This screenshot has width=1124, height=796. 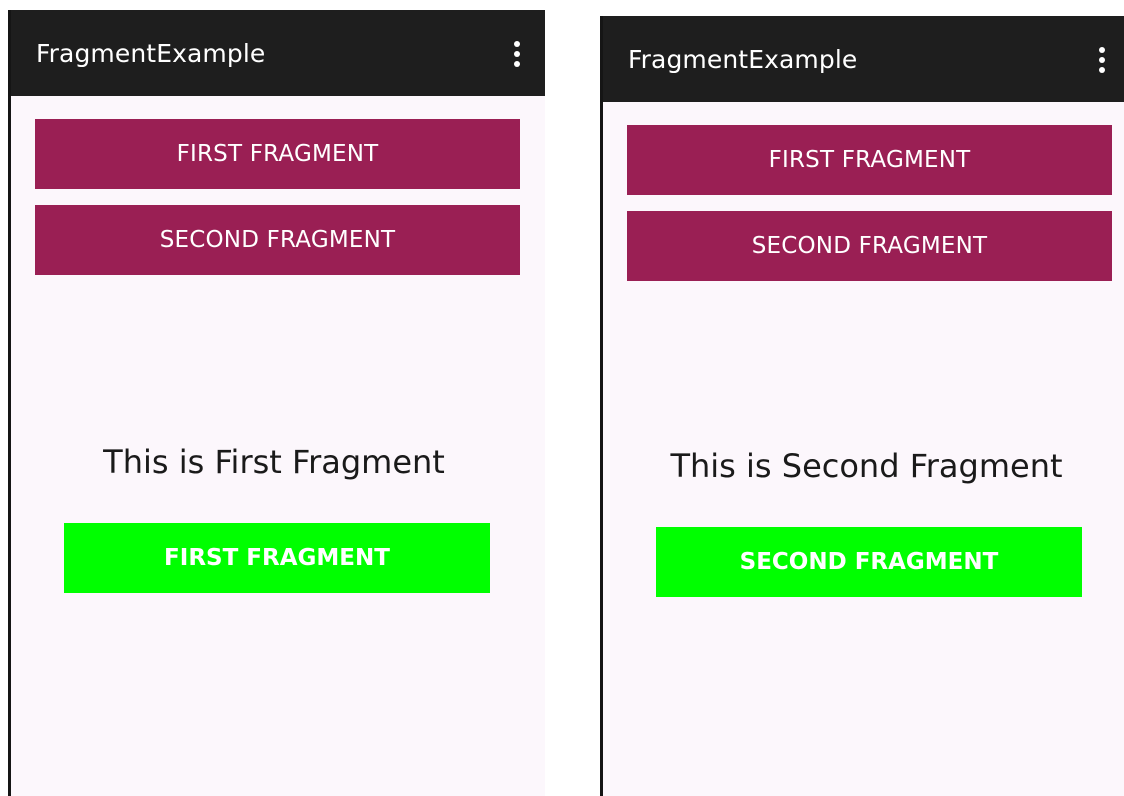 I want to click on fragment-action-button: FIRST FRAGMENT, so click(x=277, y=558).